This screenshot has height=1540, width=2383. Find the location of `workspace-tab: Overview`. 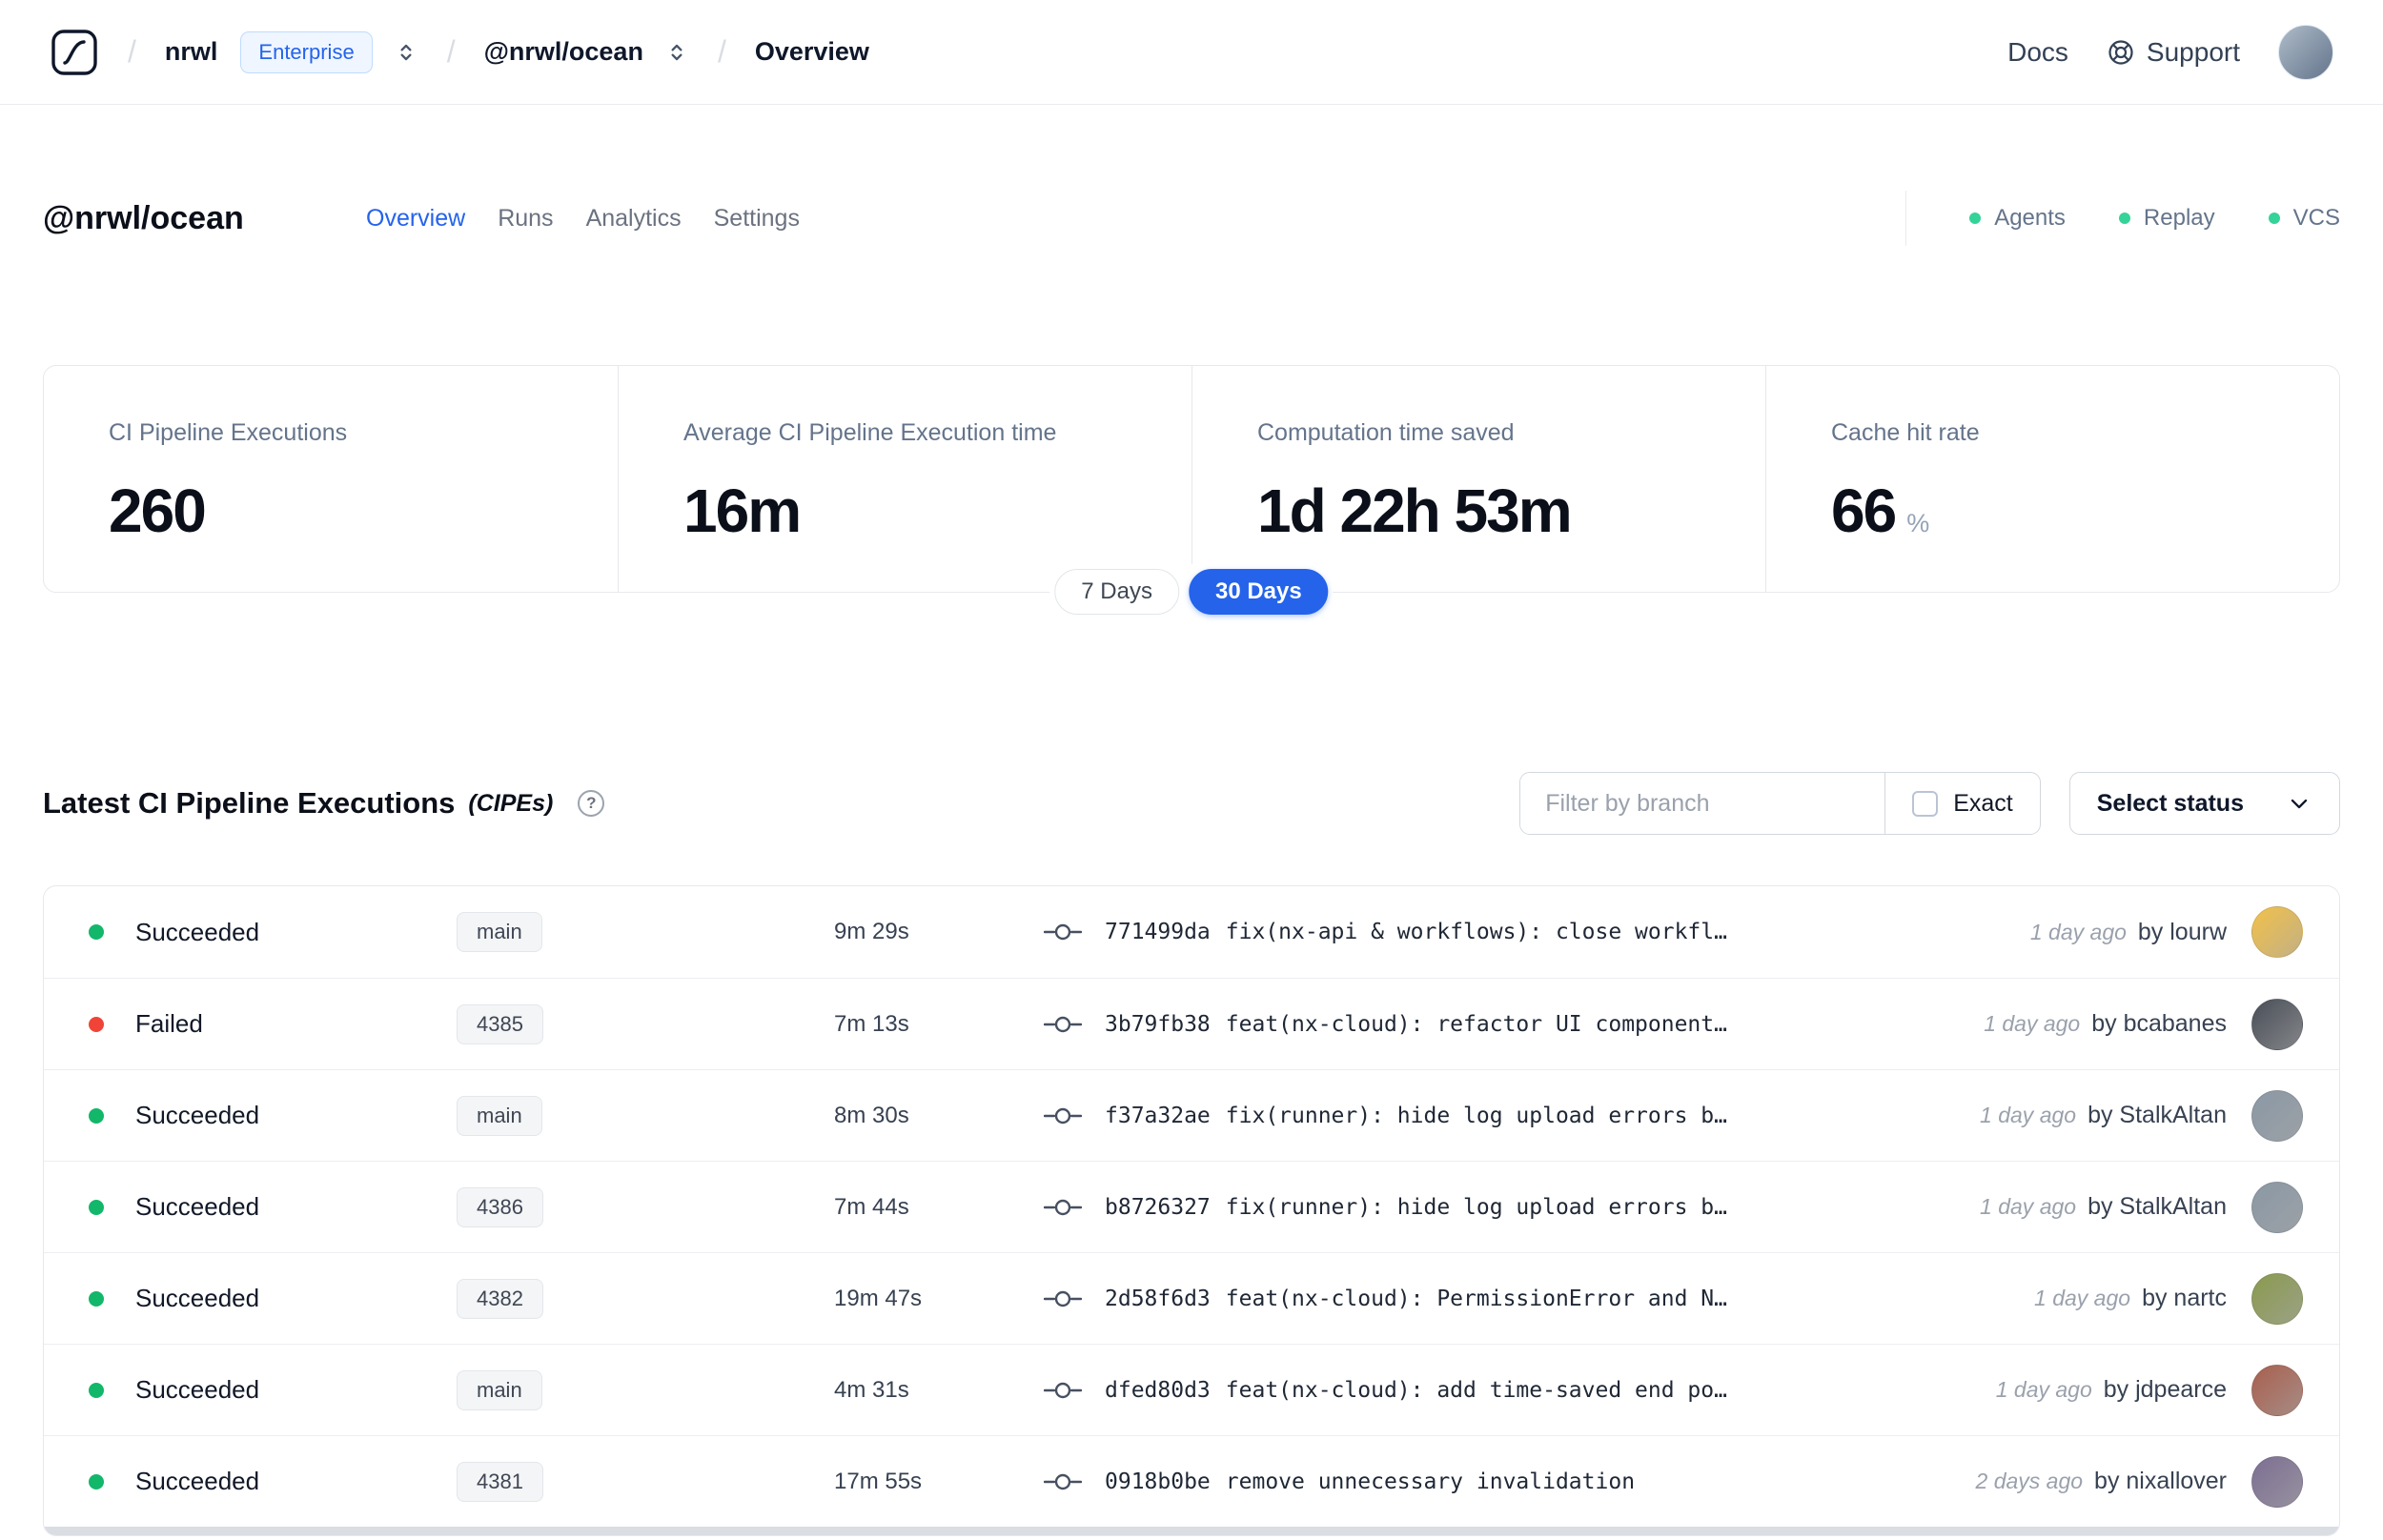

workspace-tab: Overview is located at coordinates (416, 219).